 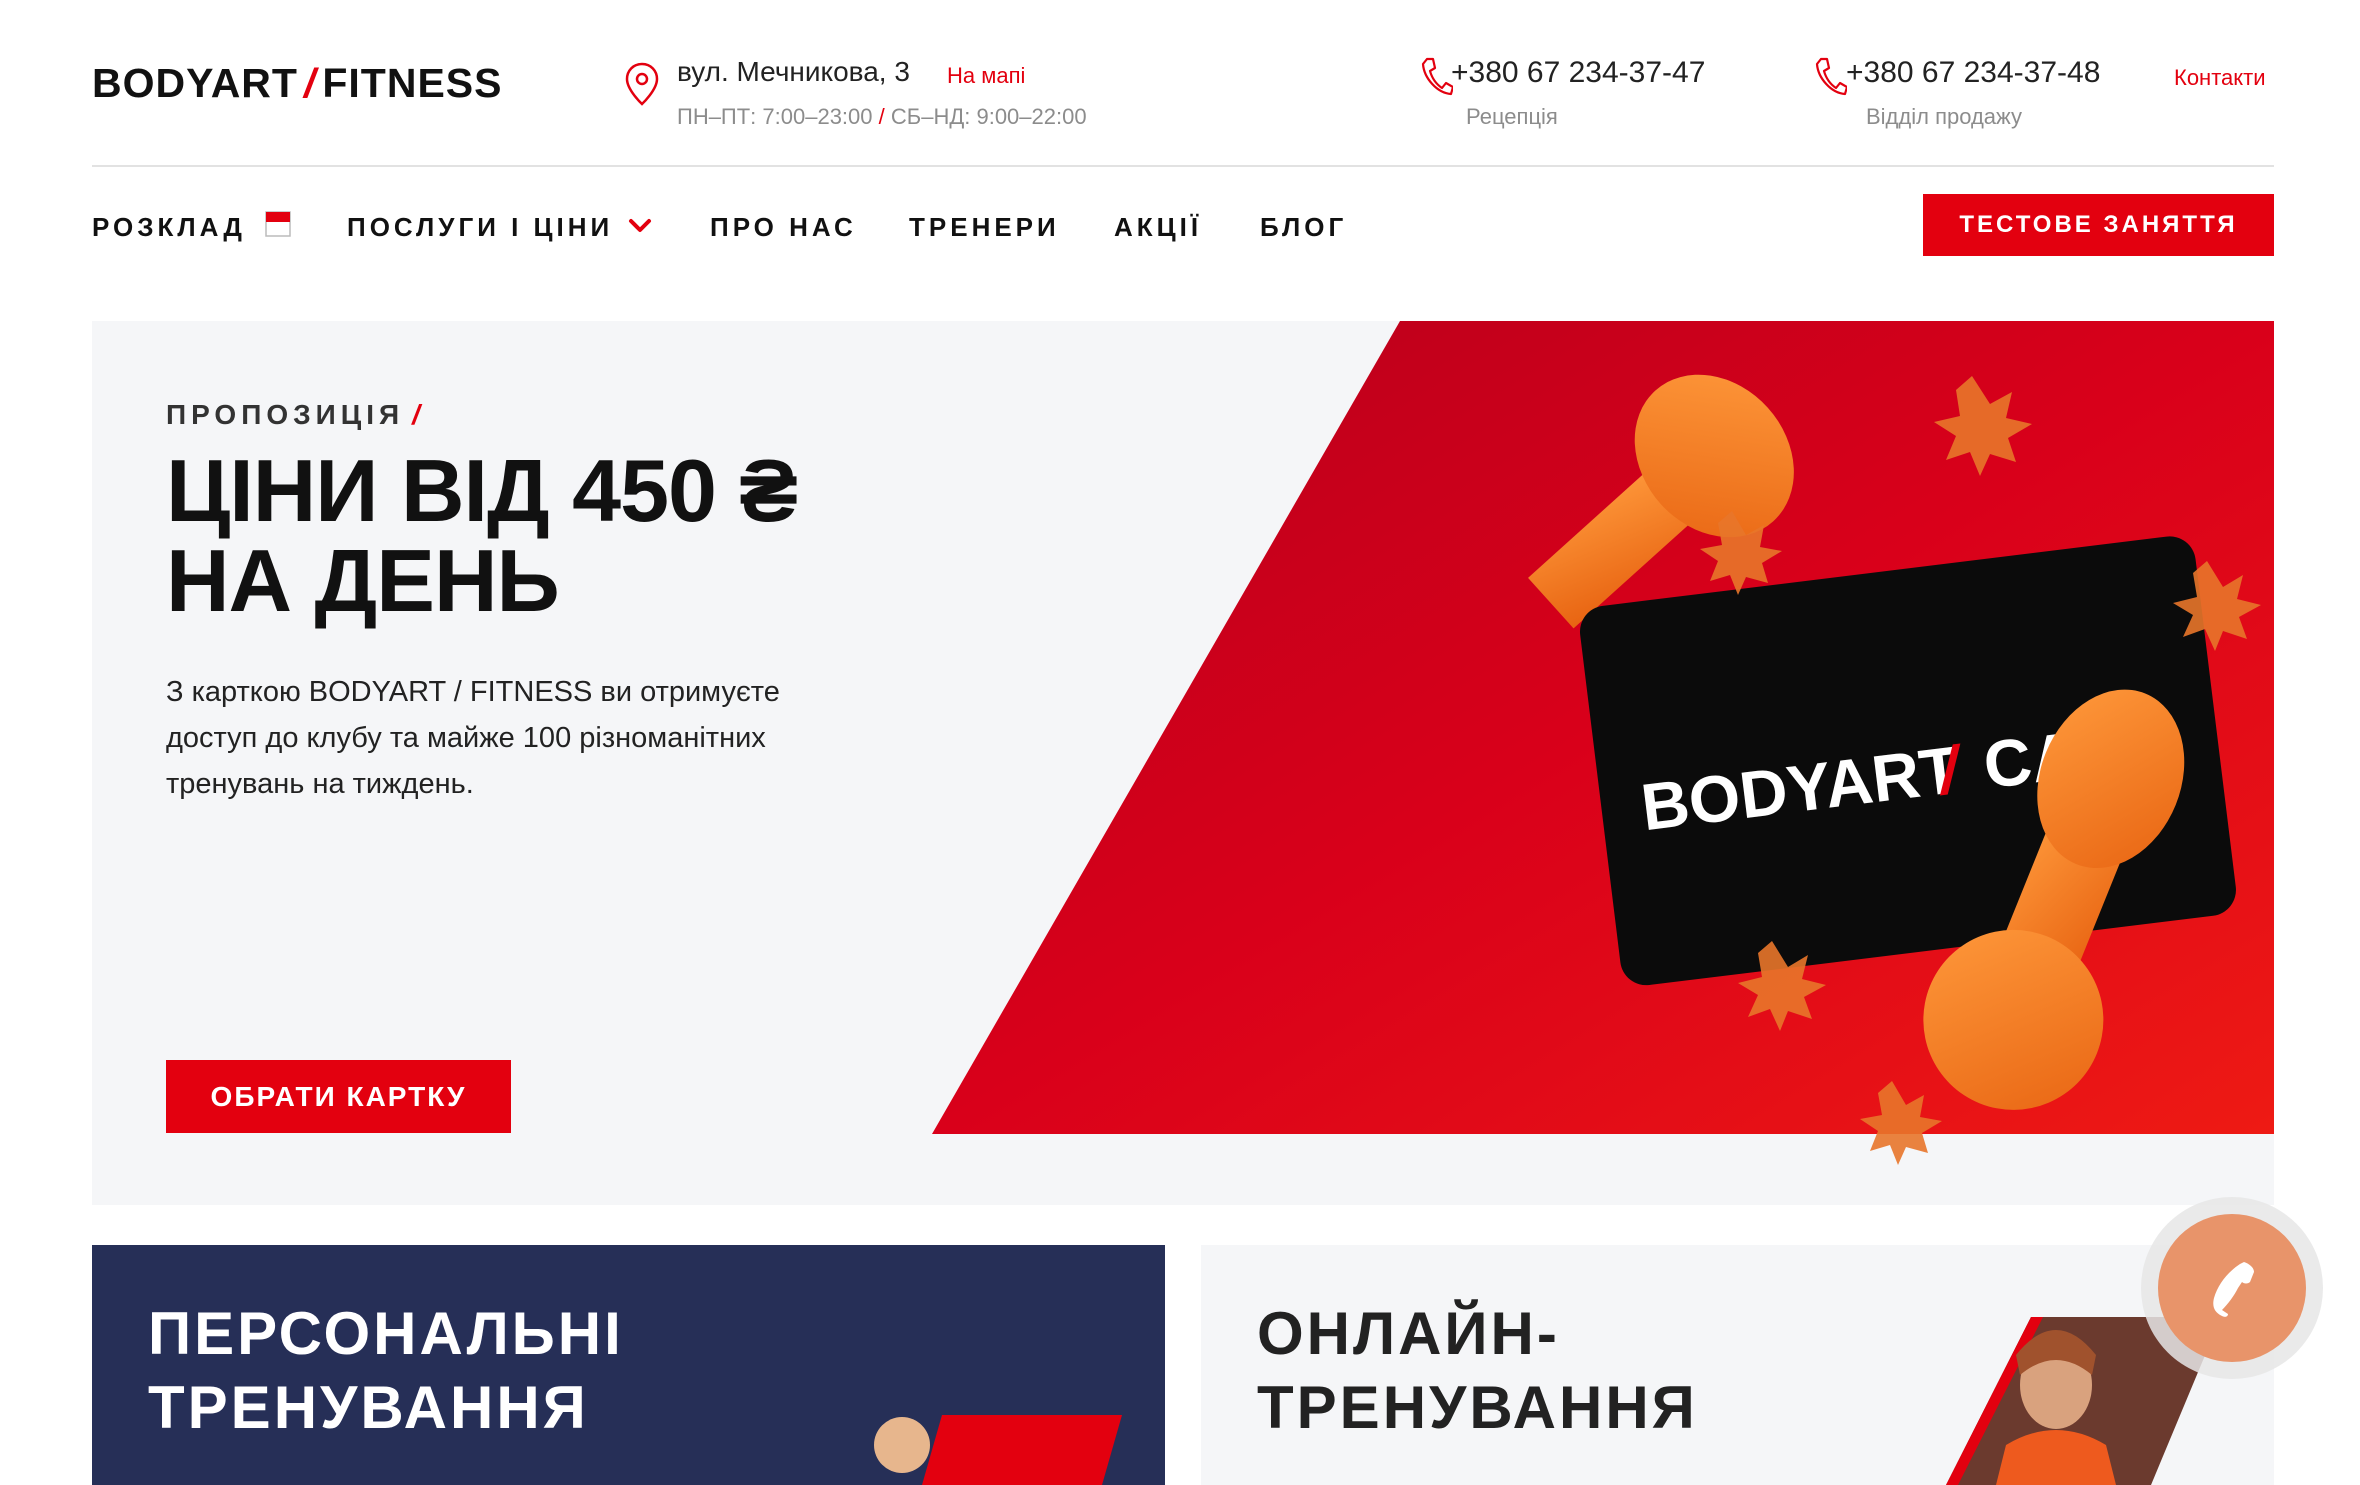 What do you see at coordinates (640, 226) in the screenshot?
I see `chevron-down-icon` at bounding box center [640, 226].